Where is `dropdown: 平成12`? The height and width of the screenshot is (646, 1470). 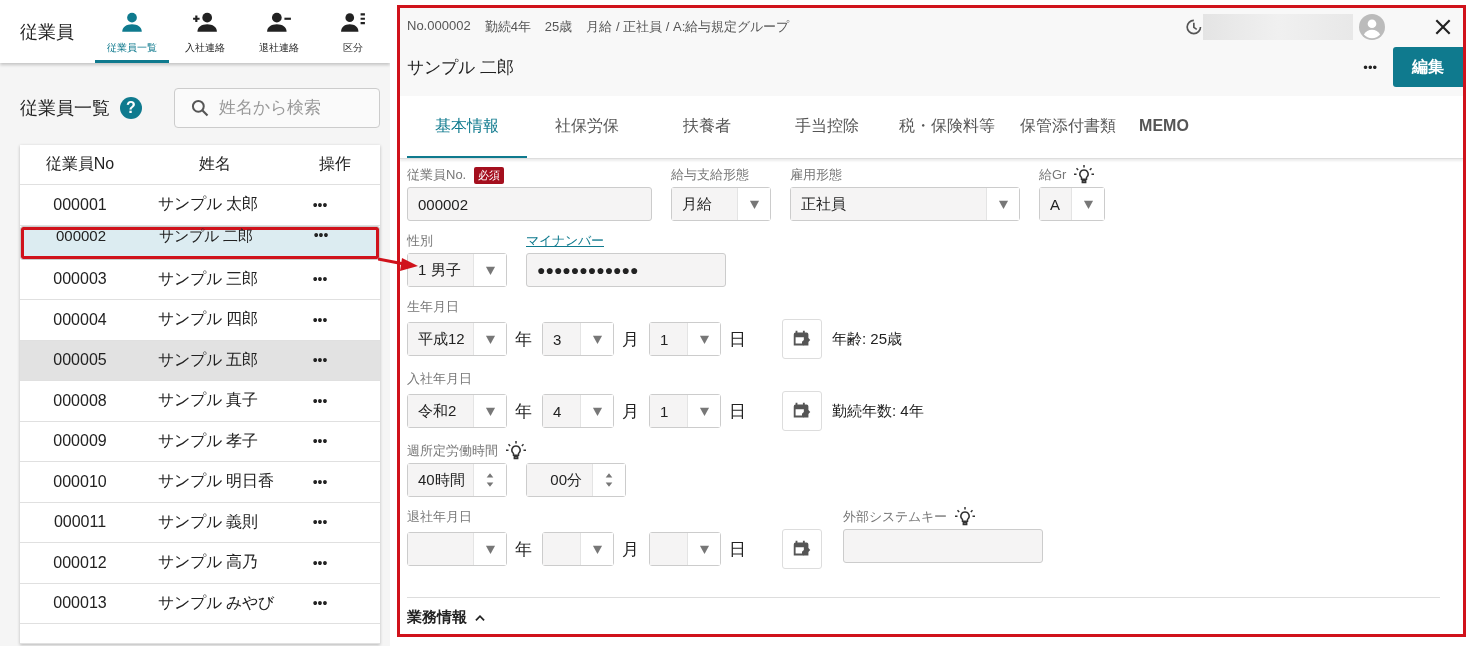 dropdown: 平成12 is located at coordinates (457, 339).